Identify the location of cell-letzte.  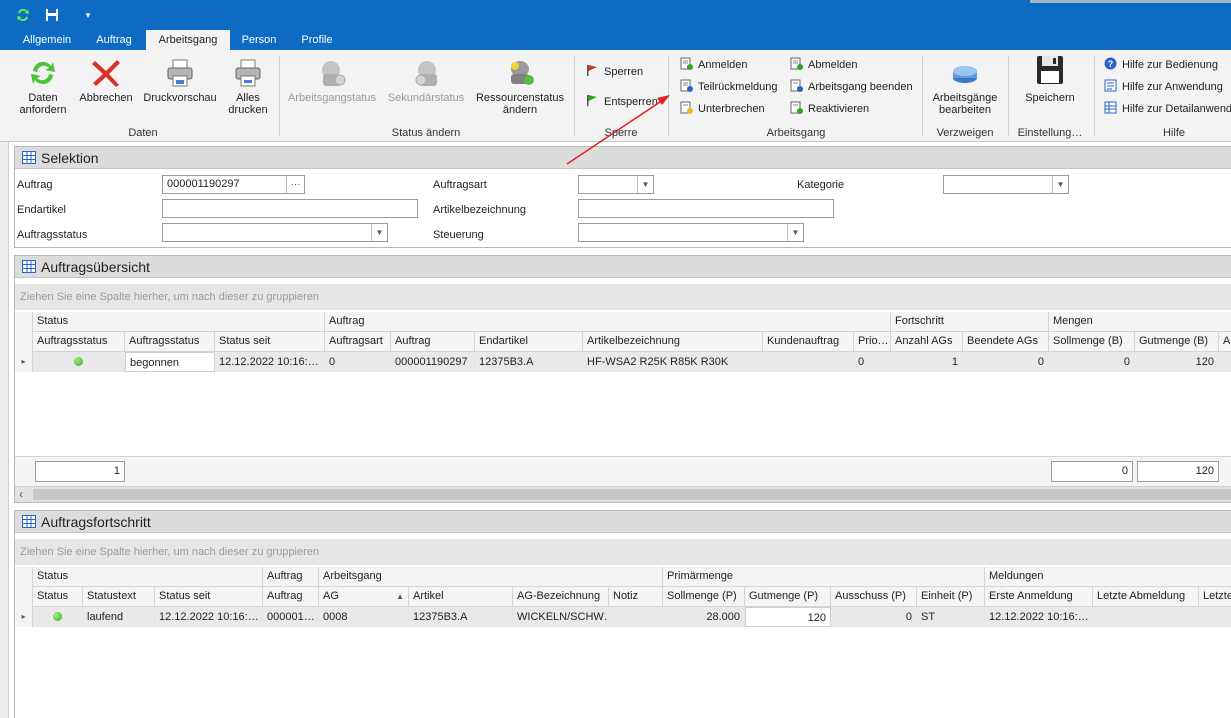
(1215, 617).